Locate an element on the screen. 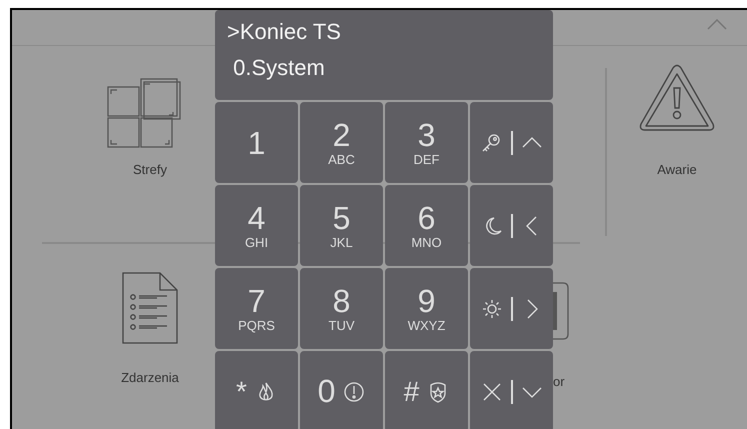 Image resolution: width=747 pixels, height=429 pixels. keypad-key: 6 MNO is located at coordinates (426, 225).